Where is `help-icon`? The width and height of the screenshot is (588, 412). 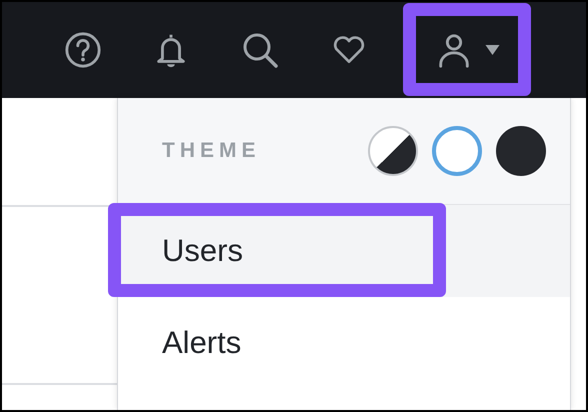 help-icon is located at coordinates (83, 50).